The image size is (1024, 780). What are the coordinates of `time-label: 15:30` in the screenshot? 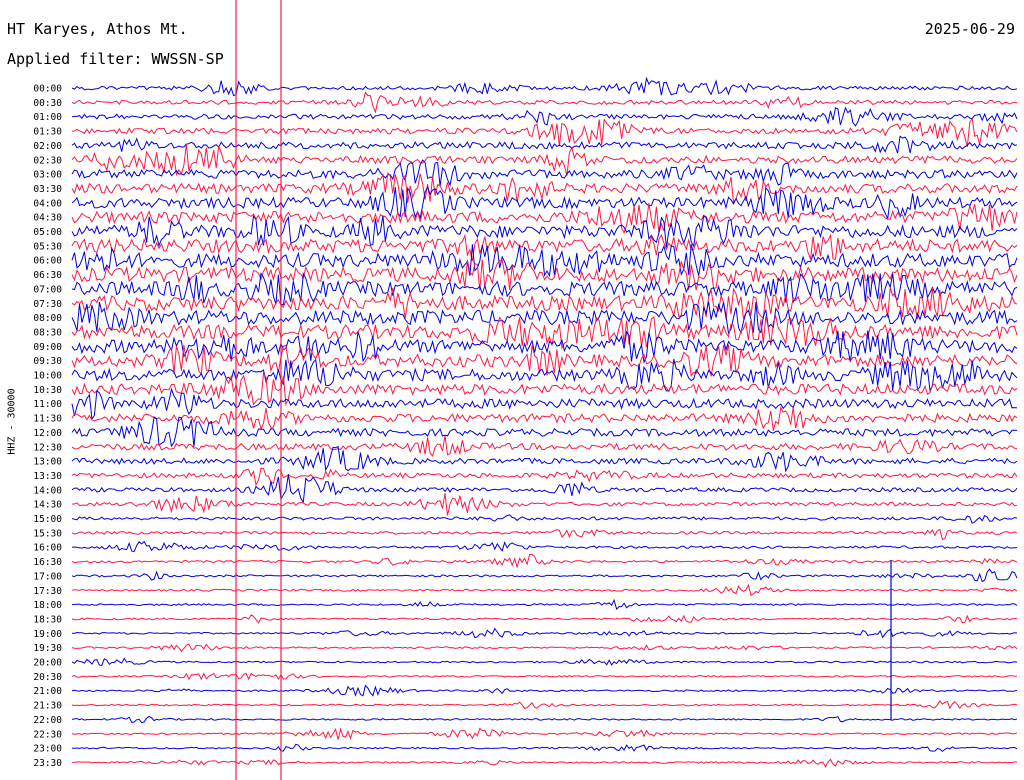 It's located at (47, 533).